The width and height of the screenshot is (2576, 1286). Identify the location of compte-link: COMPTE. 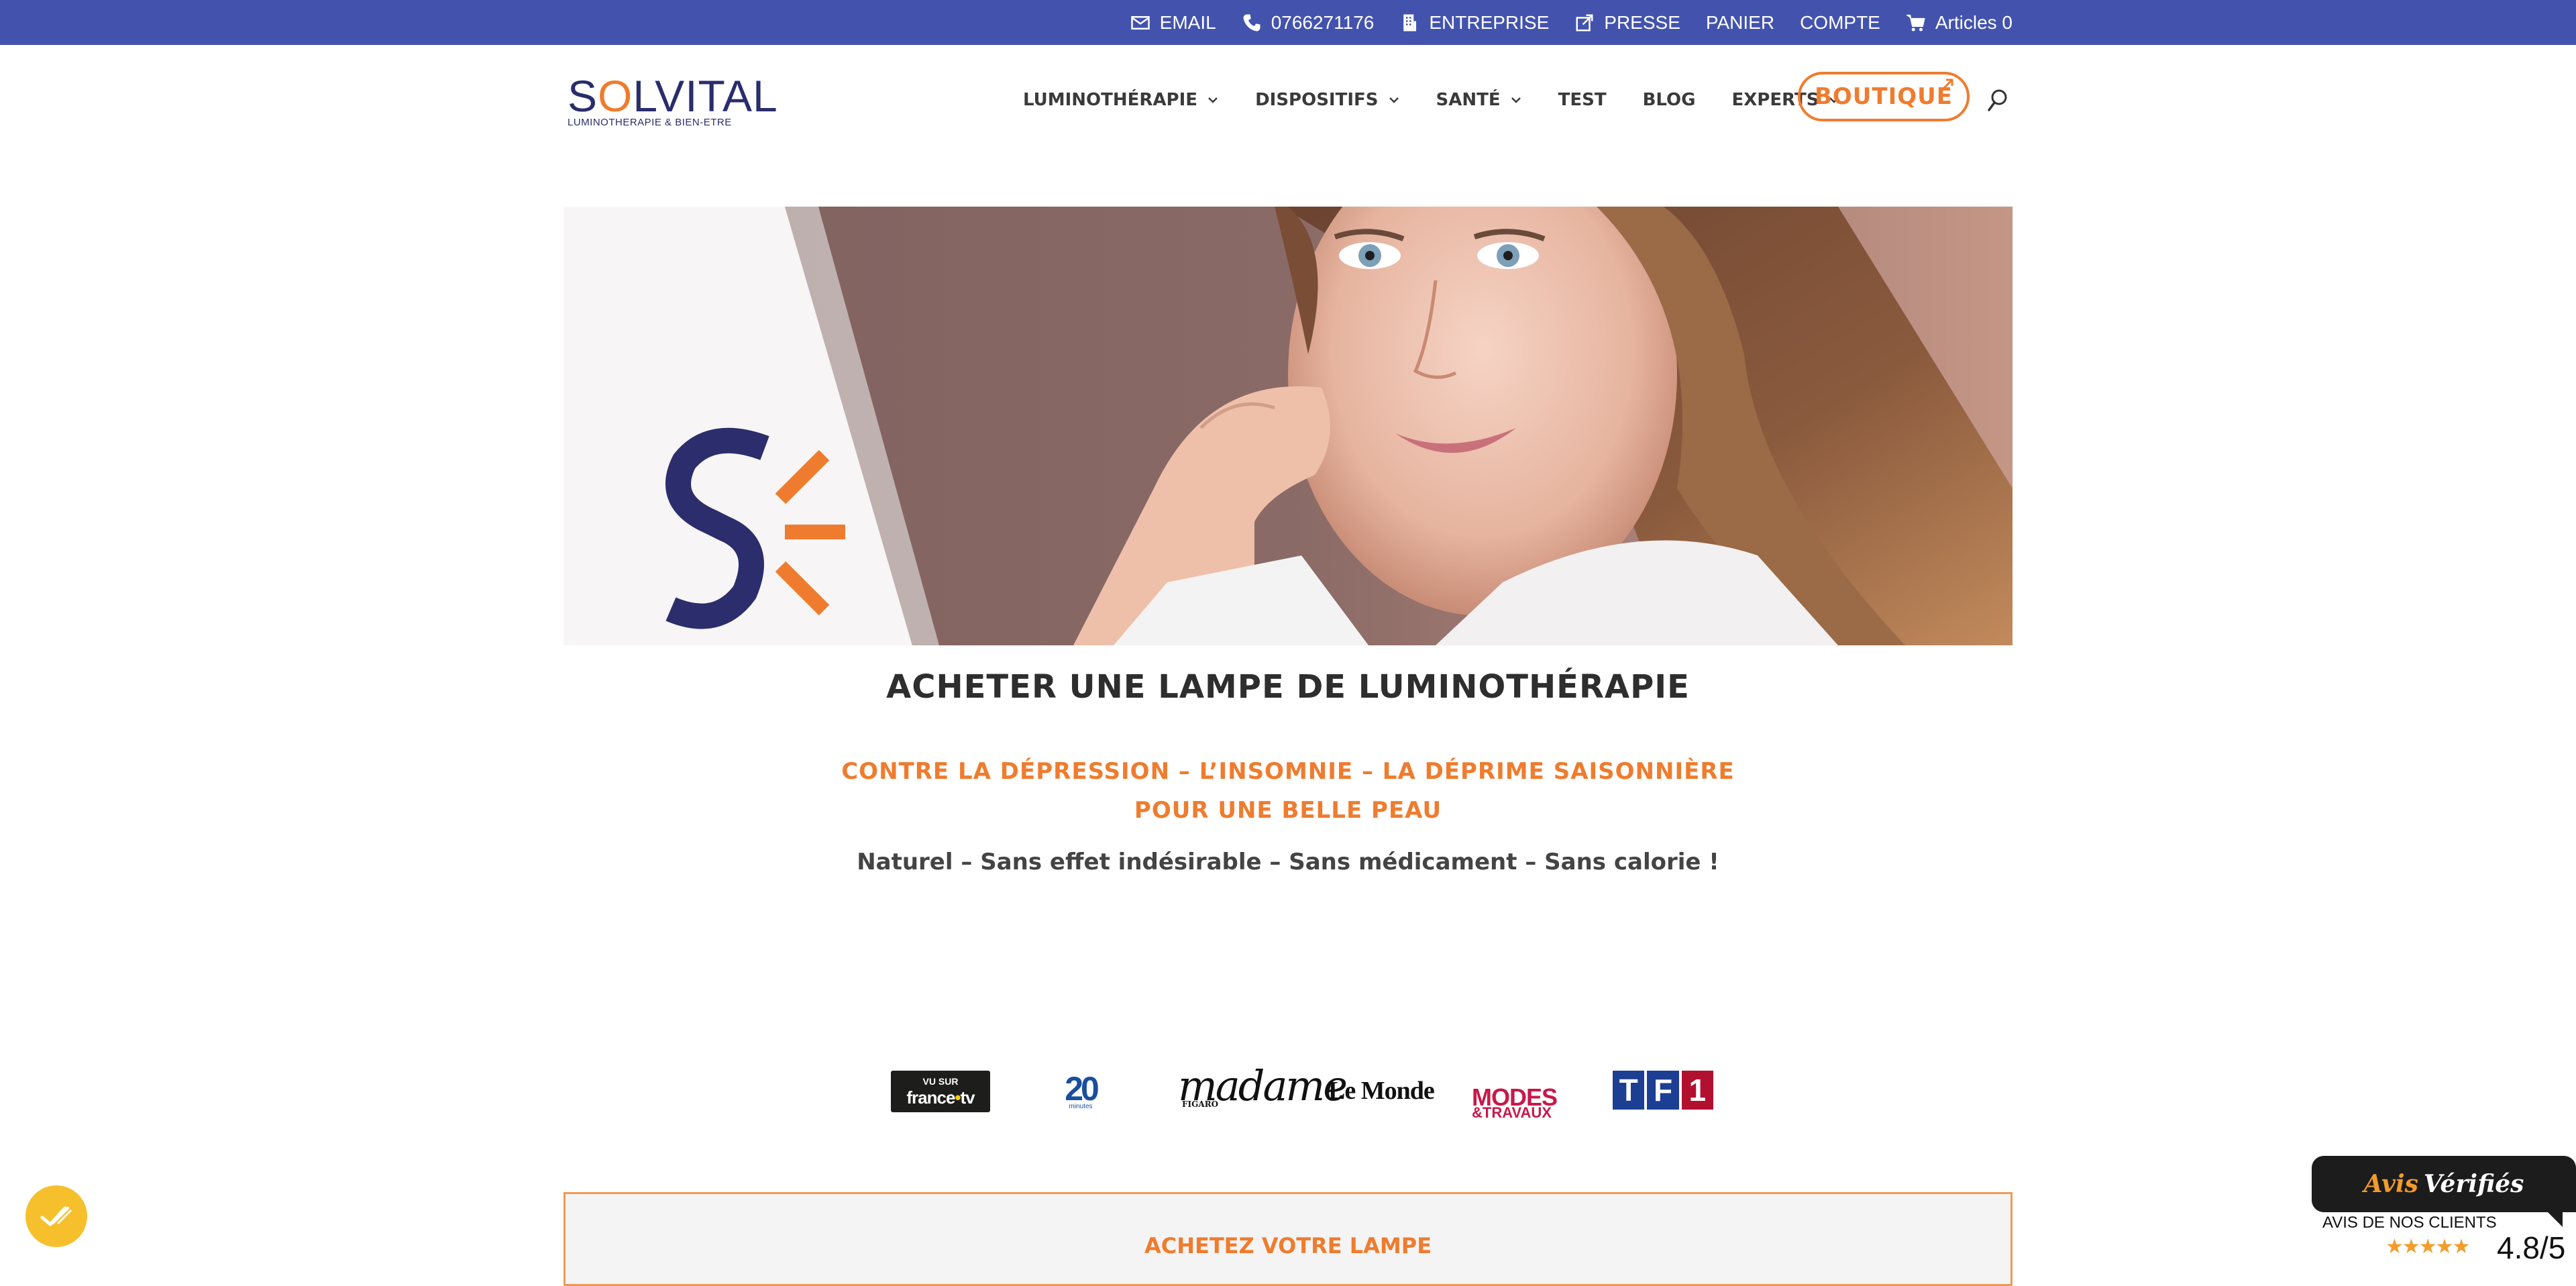
(1840, 23).